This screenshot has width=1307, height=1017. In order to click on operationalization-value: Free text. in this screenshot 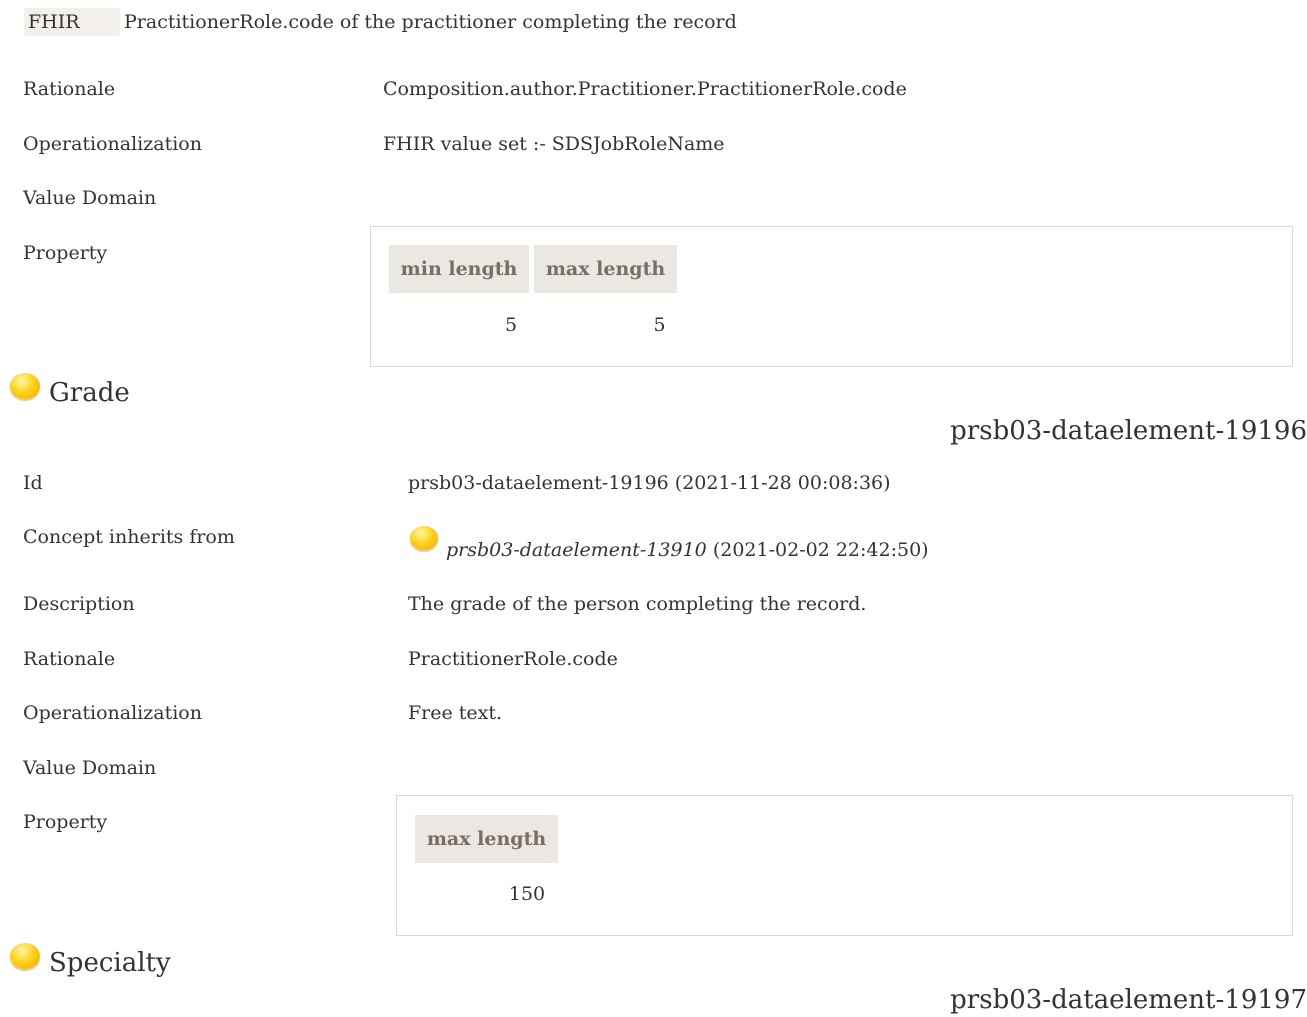, I will do `click(455, 713)`.